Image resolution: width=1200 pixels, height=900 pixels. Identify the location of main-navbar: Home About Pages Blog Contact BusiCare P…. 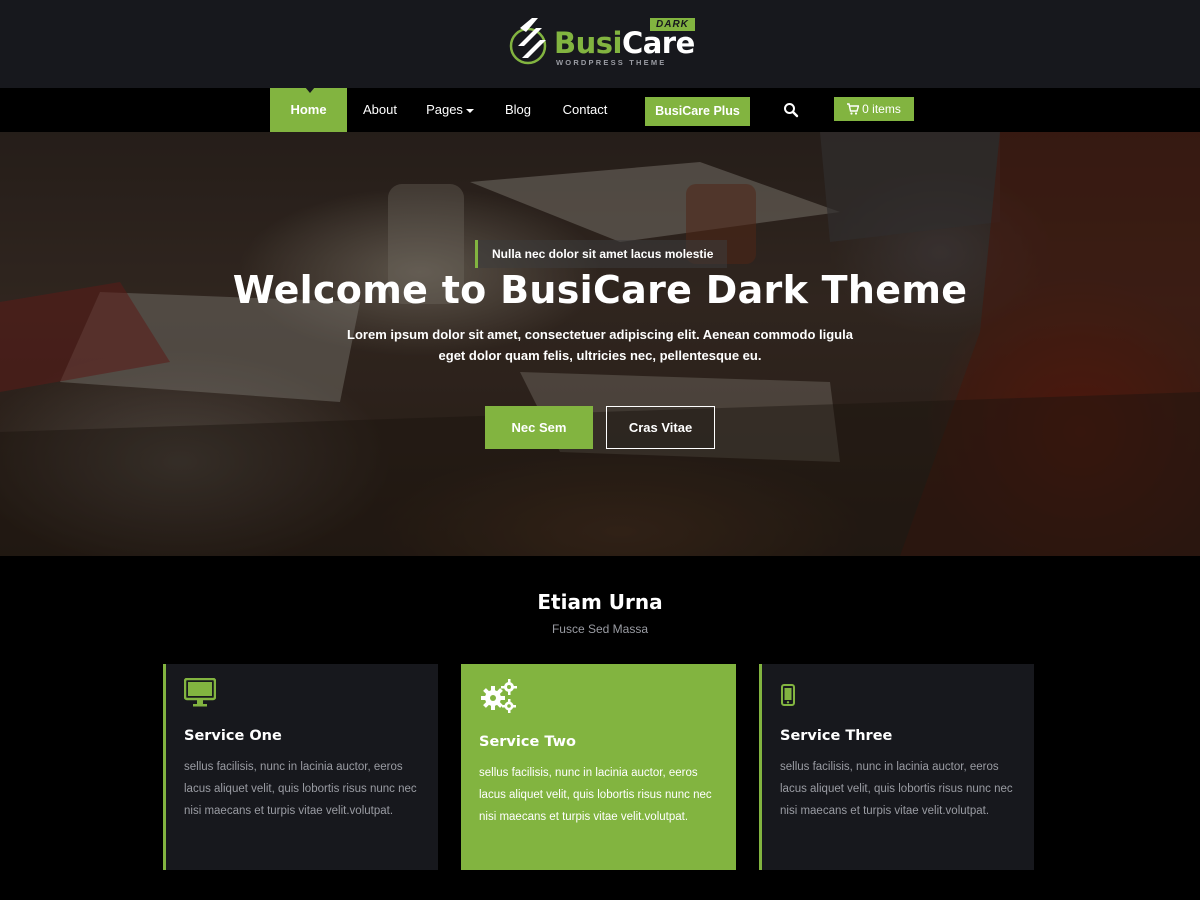
(600, 109).